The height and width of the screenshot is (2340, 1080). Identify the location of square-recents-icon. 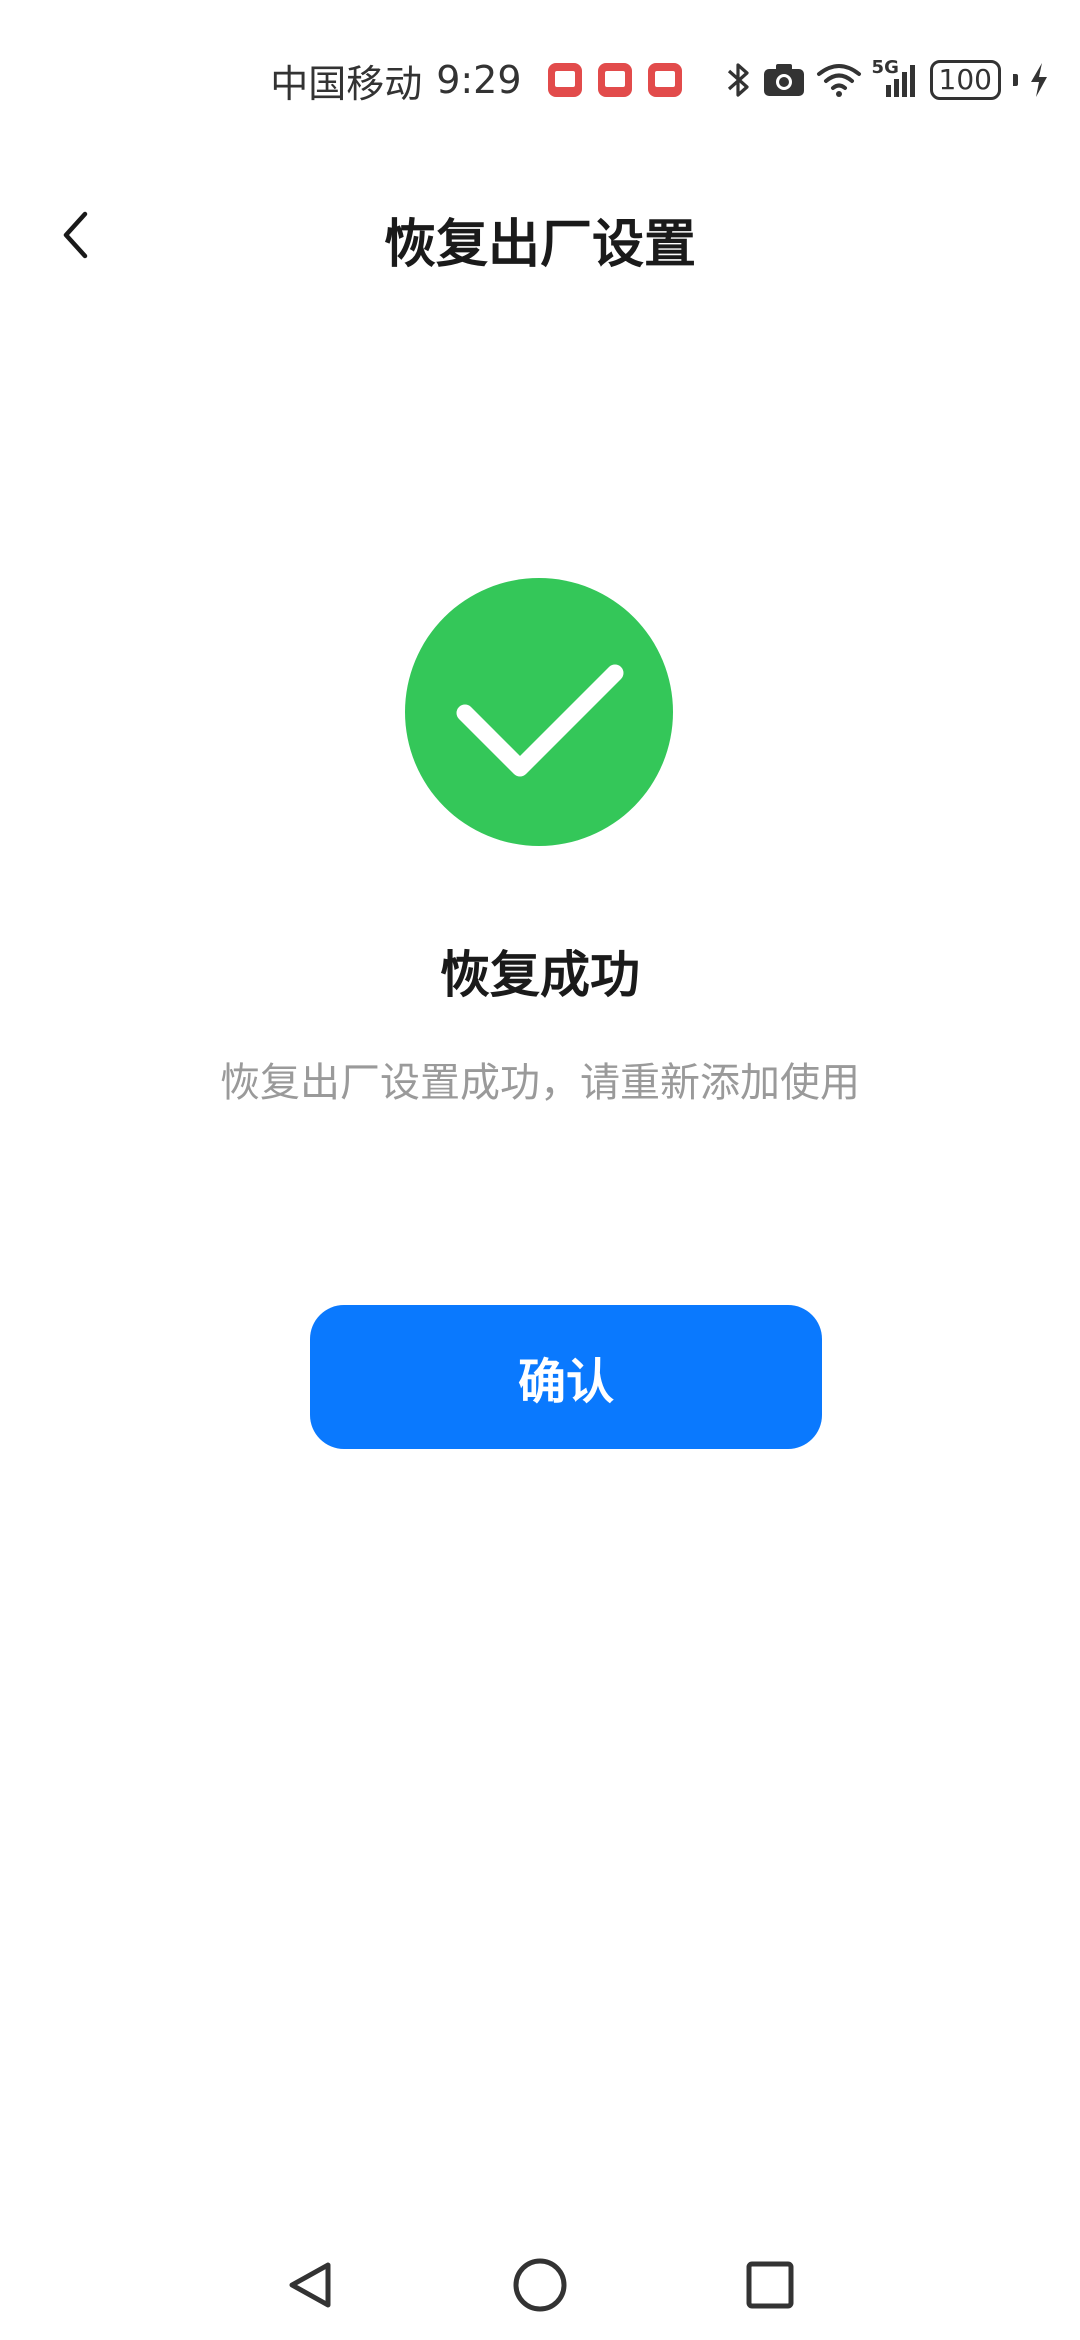
(770, 2285).